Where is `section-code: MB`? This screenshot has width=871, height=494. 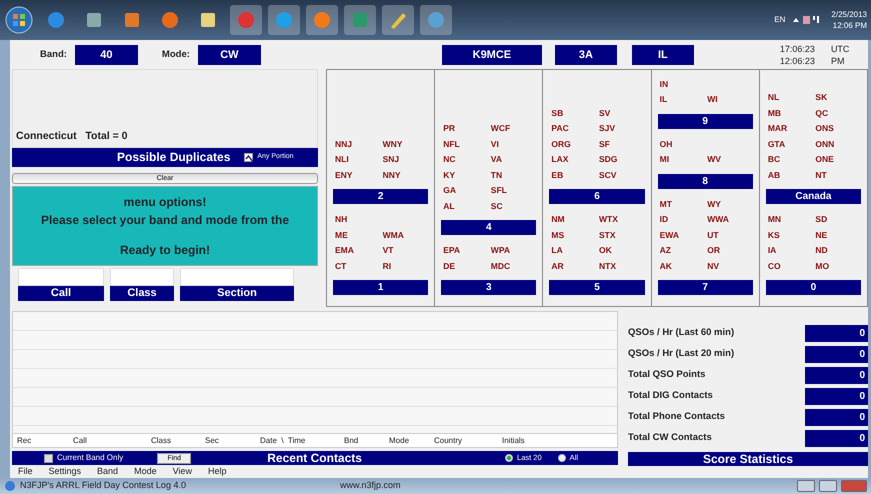 section-code: MB is located at coordinates (792, 113).